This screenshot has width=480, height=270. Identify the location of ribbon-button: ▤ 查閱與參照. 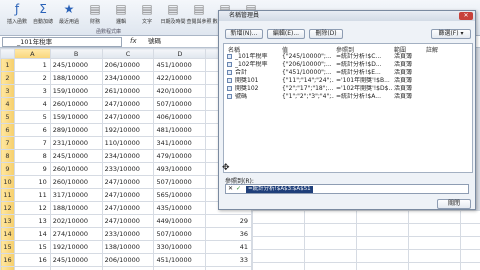
(199, 16).